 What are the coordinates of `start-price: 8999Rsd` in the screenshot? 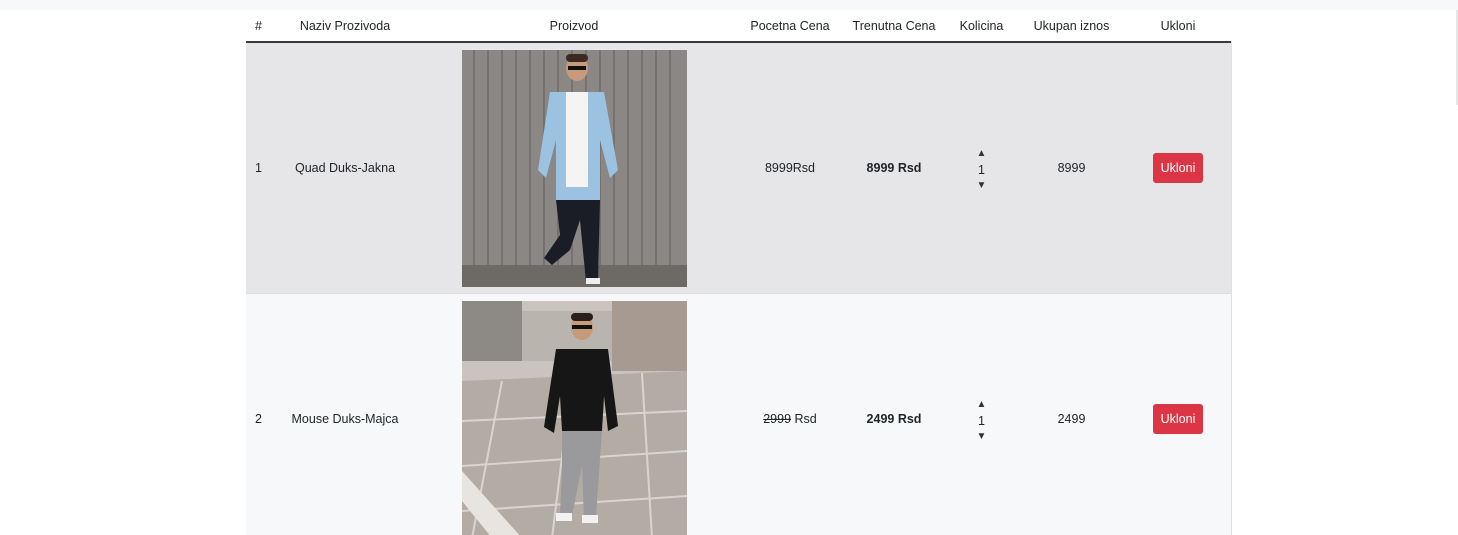 It's located at (790, 168).